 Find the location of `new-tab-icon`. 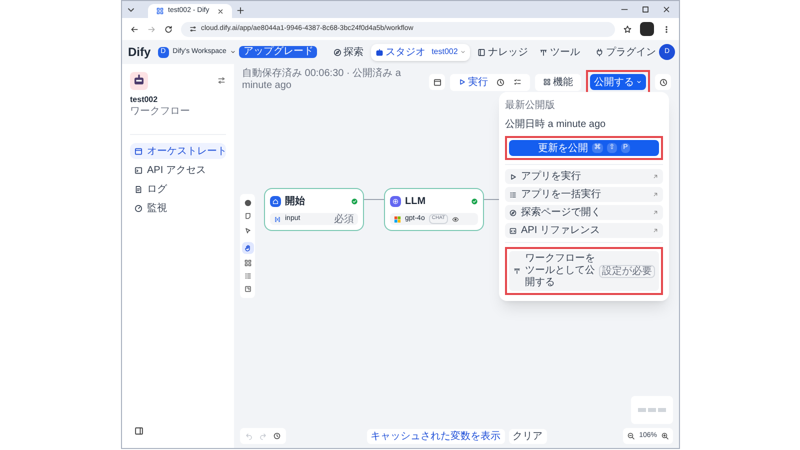

new-tab-icon is located at coordinates (240, 10).